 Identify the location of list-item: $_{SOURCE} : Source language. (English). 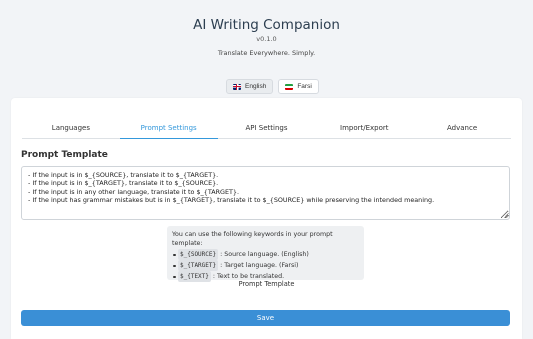
(265, 254).